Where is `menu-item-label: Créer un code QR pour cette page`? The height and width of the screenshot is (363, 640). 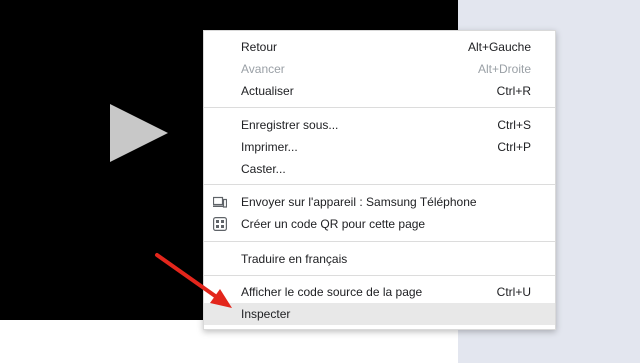
menu-item-label: Créer un code QR pour cette page is located at coordinates (333, 224).